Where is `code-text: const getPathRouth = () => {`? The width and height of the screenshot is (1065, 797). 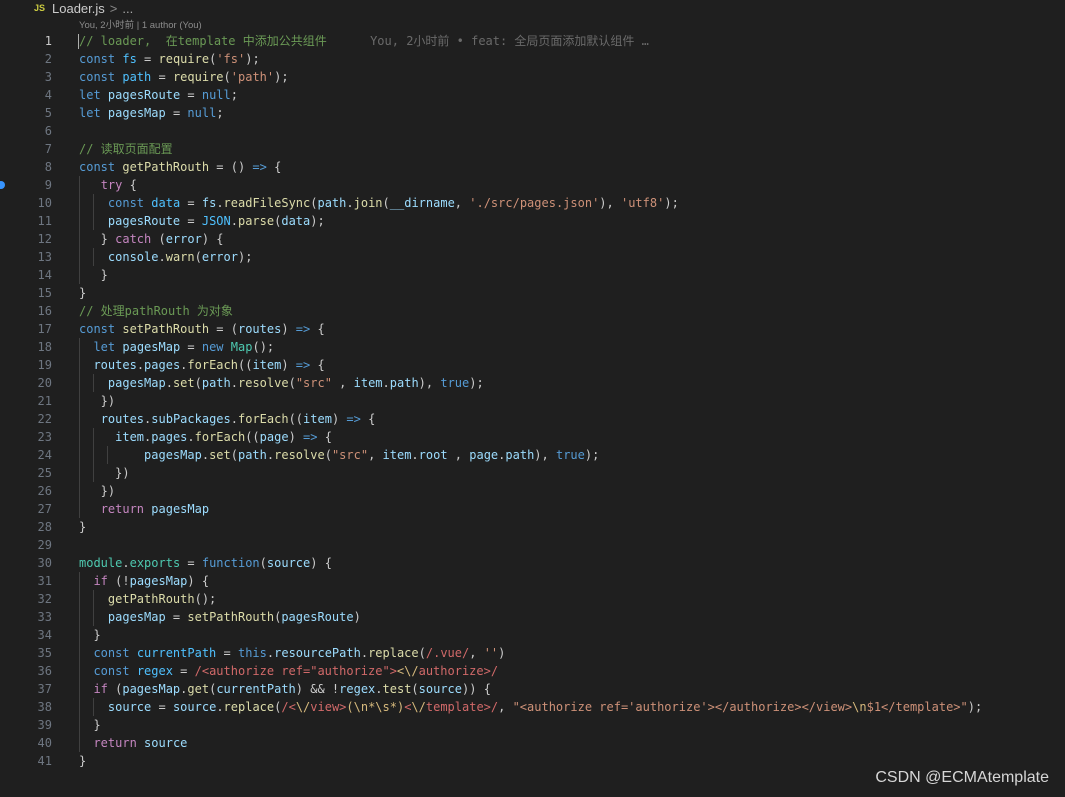 code-text: const getPathRouth = () => { is located at coordinates (180, 167).